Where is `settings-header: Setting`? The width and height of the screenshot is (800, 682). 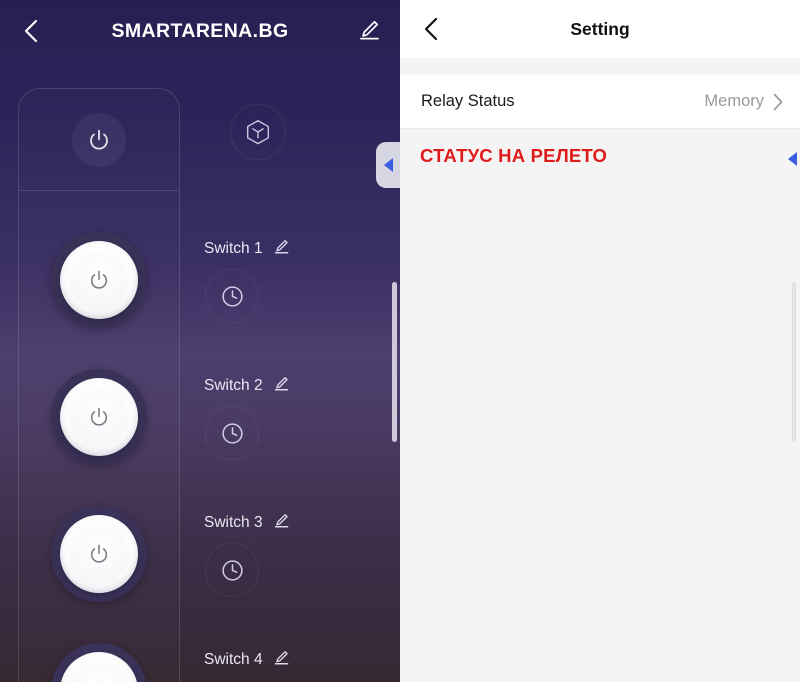
settings-header: Setting is located at coordinates (600, 29).